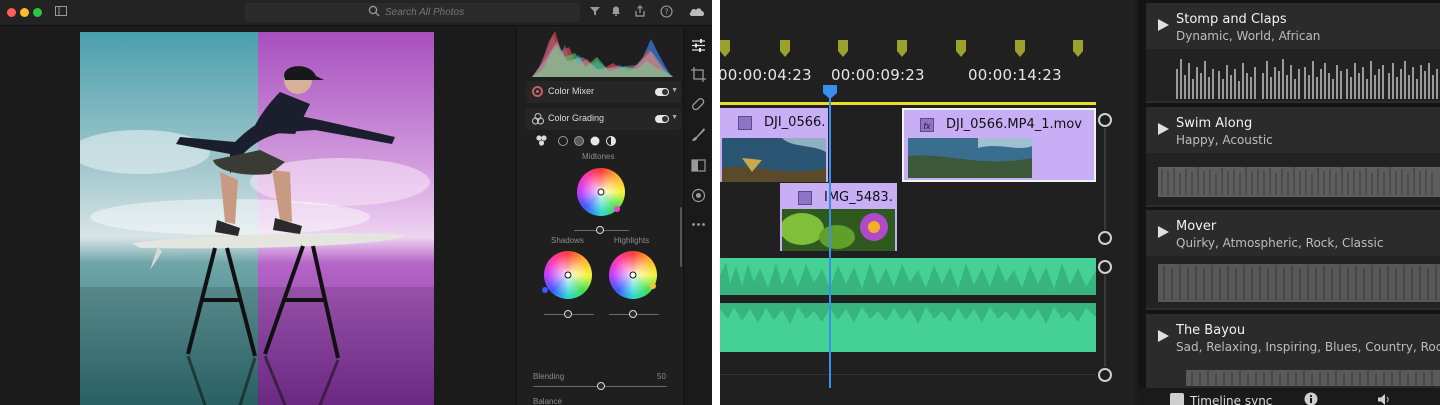 The height and width of the screenshot is (405, 1440). Describe the element at coordinates (1231, 19) in the screenshot. I see `song-title: Stomp and Claps` at that location.